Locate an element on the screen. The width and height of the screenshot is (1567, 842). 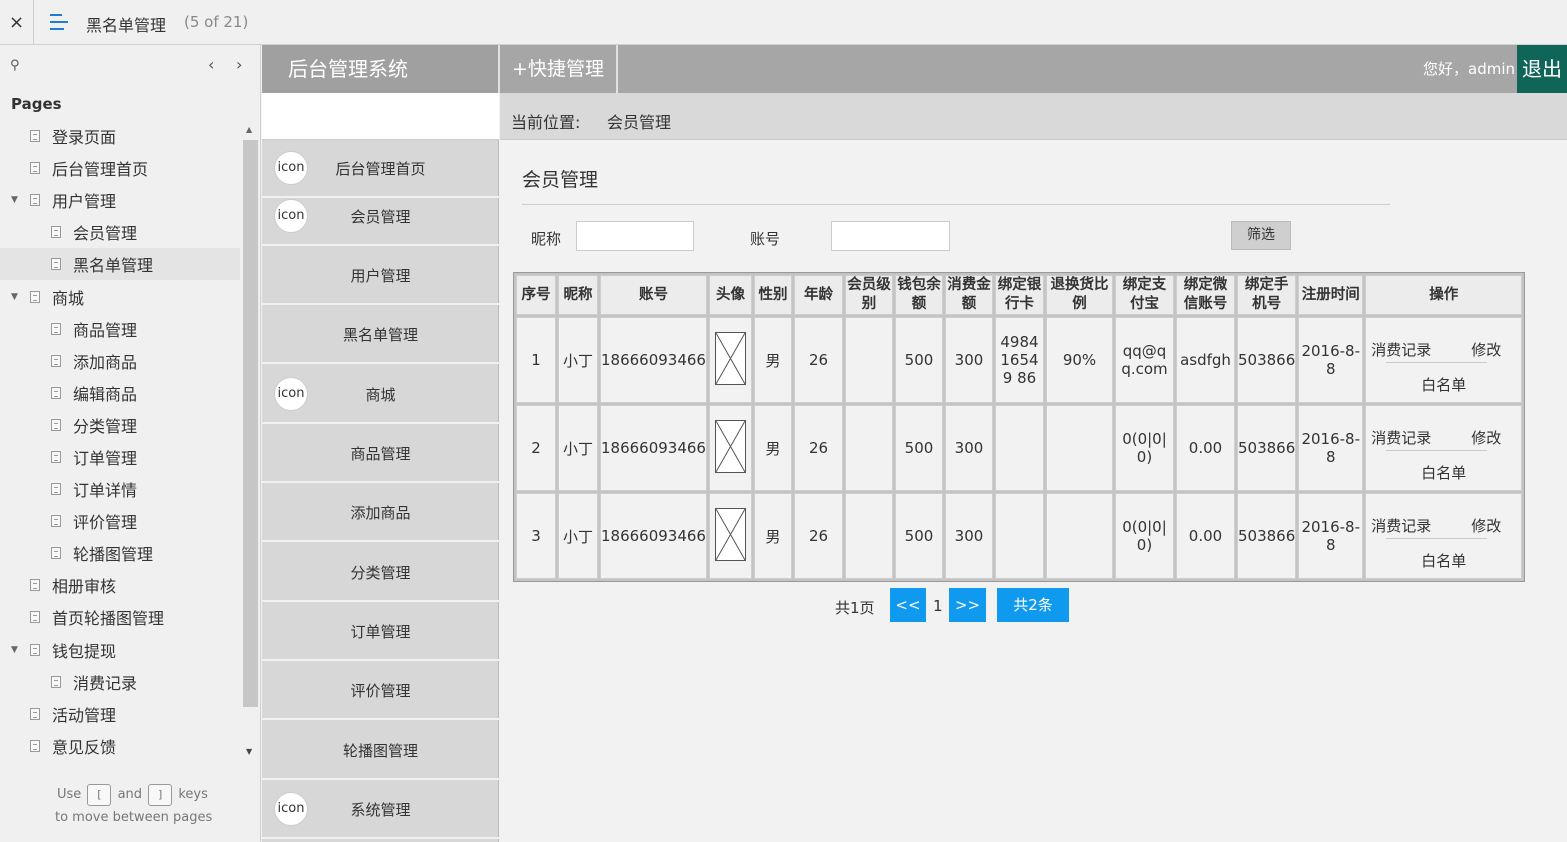
sitemap-item-label: 商城 is located at coordinates (68, 298).